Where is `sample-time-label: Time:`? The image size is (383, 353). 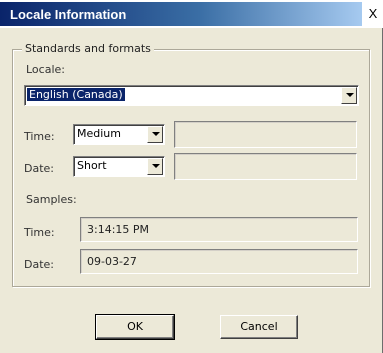
sample-time-label: Time: is located at coordinates (39, 232).